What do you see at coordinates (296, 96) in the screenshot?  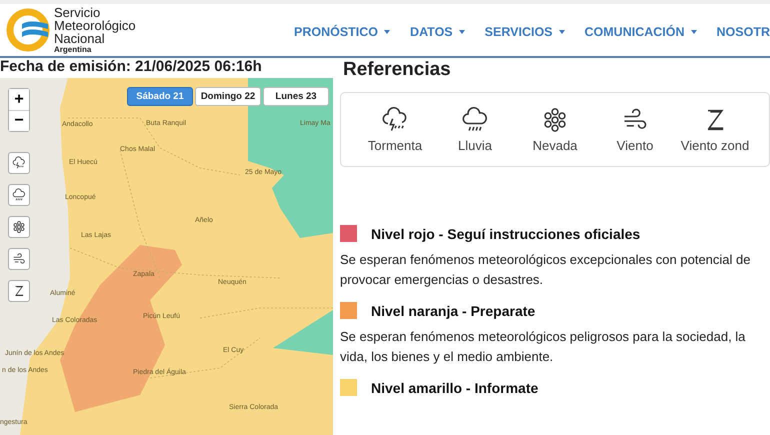 I see `day-tab: Lunes 23` at bounding box center [296, 96].